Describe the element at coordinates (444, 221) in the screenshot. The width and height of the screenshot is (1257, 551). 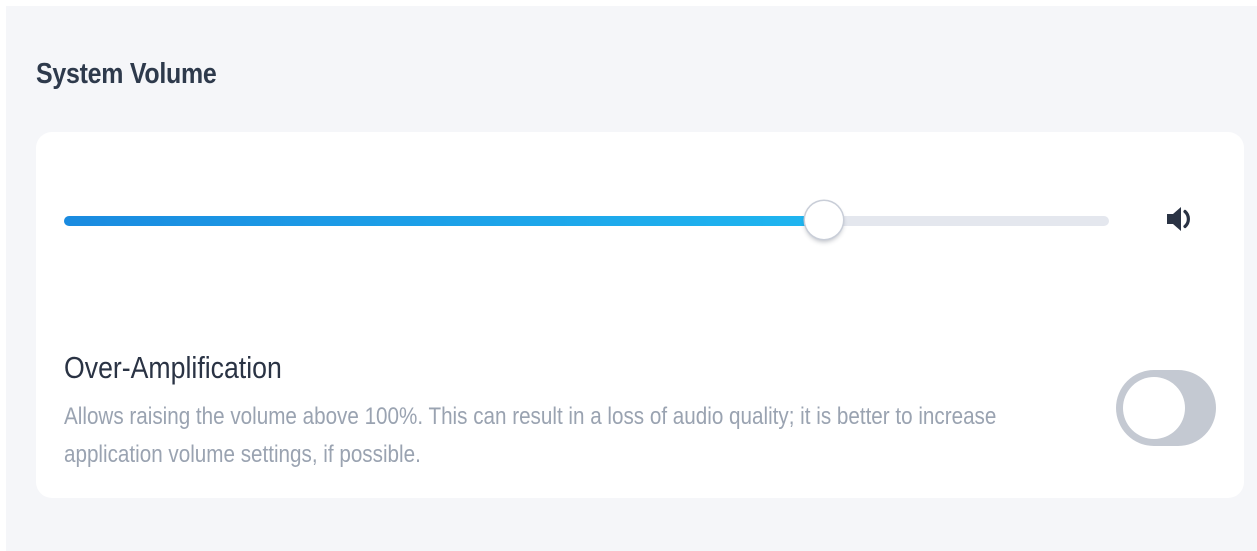
I see `slider-fill` at that location.